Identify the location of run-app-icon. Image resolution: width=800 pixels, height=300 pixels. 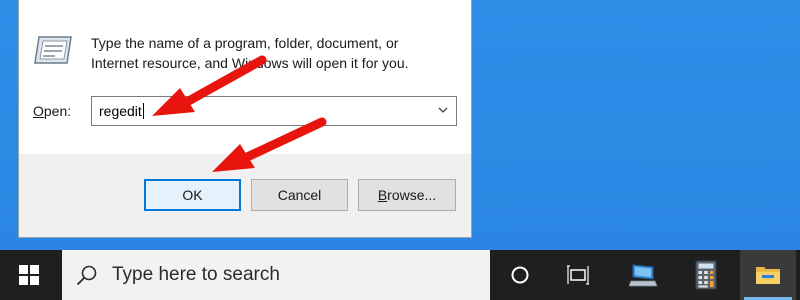
(53, 50).